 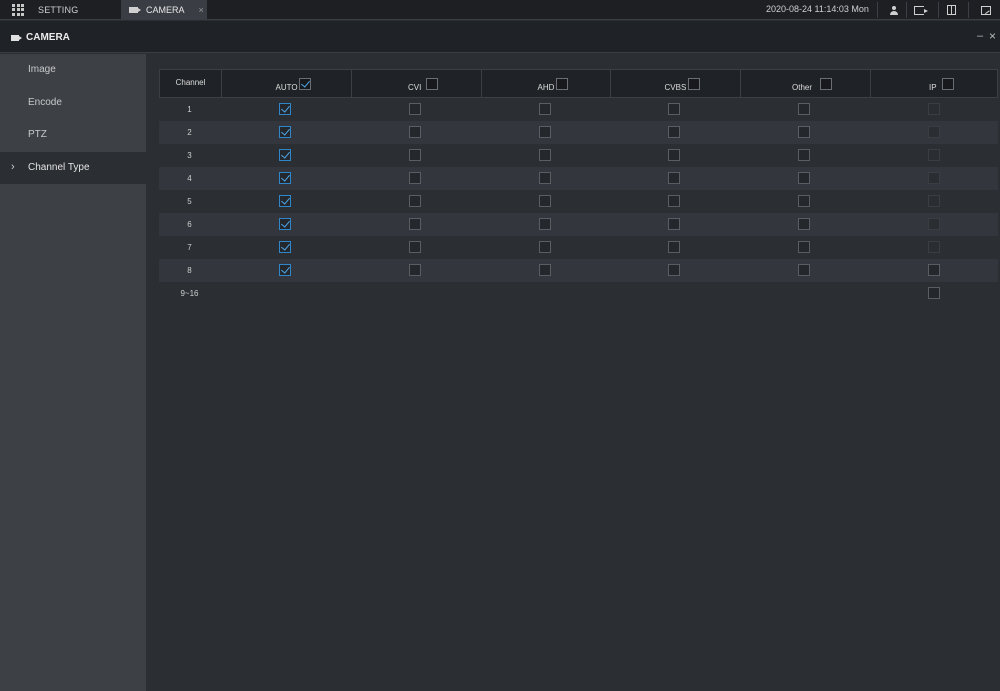 I want to click on channel-number: 7, so click(x=189, y=247).